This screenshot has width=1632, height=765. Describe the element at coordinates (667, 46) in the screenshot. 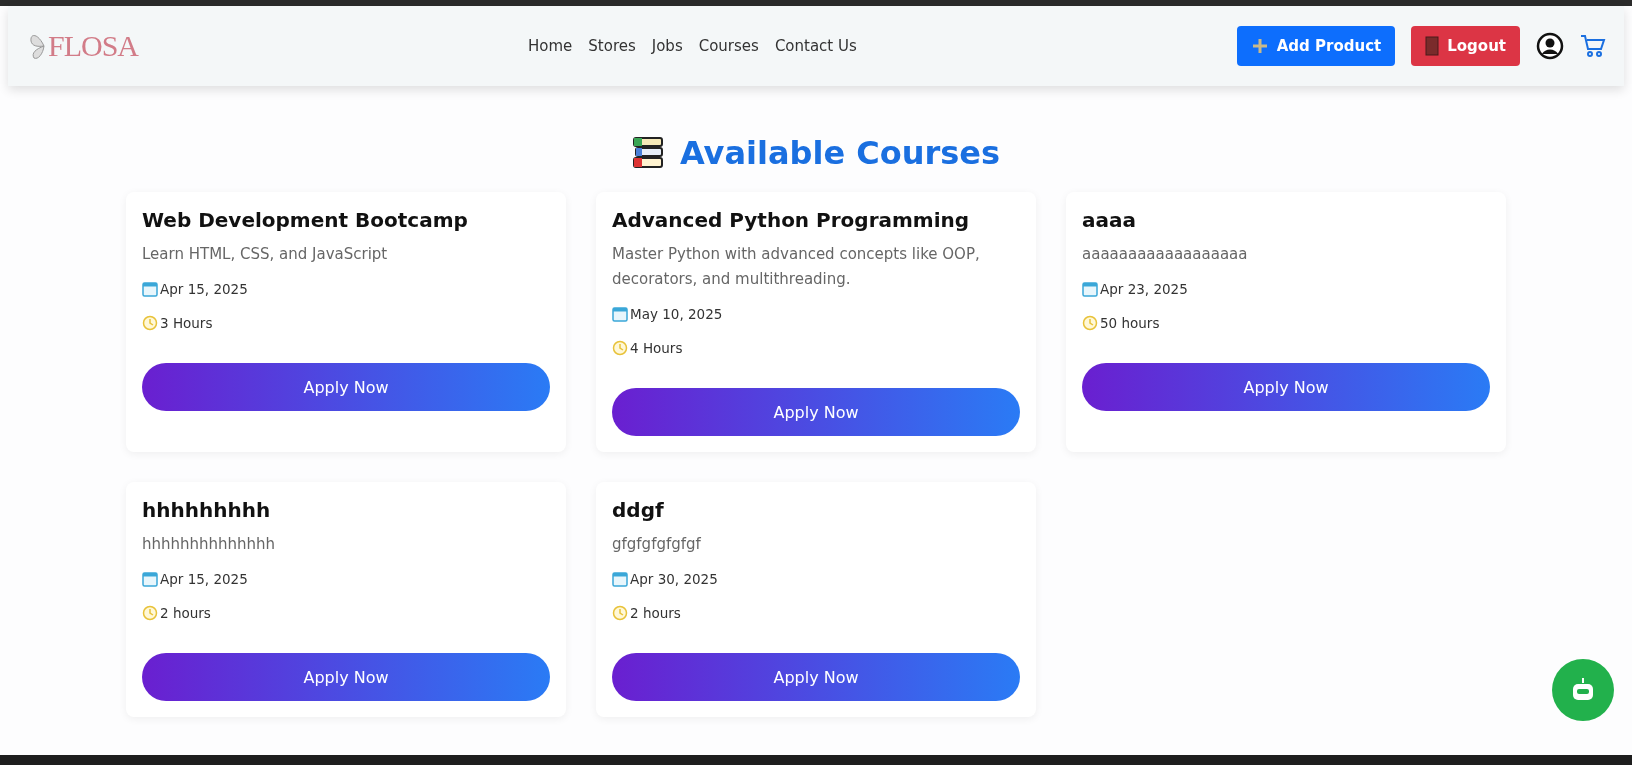

I see `nav-link: Jobs` at that location.